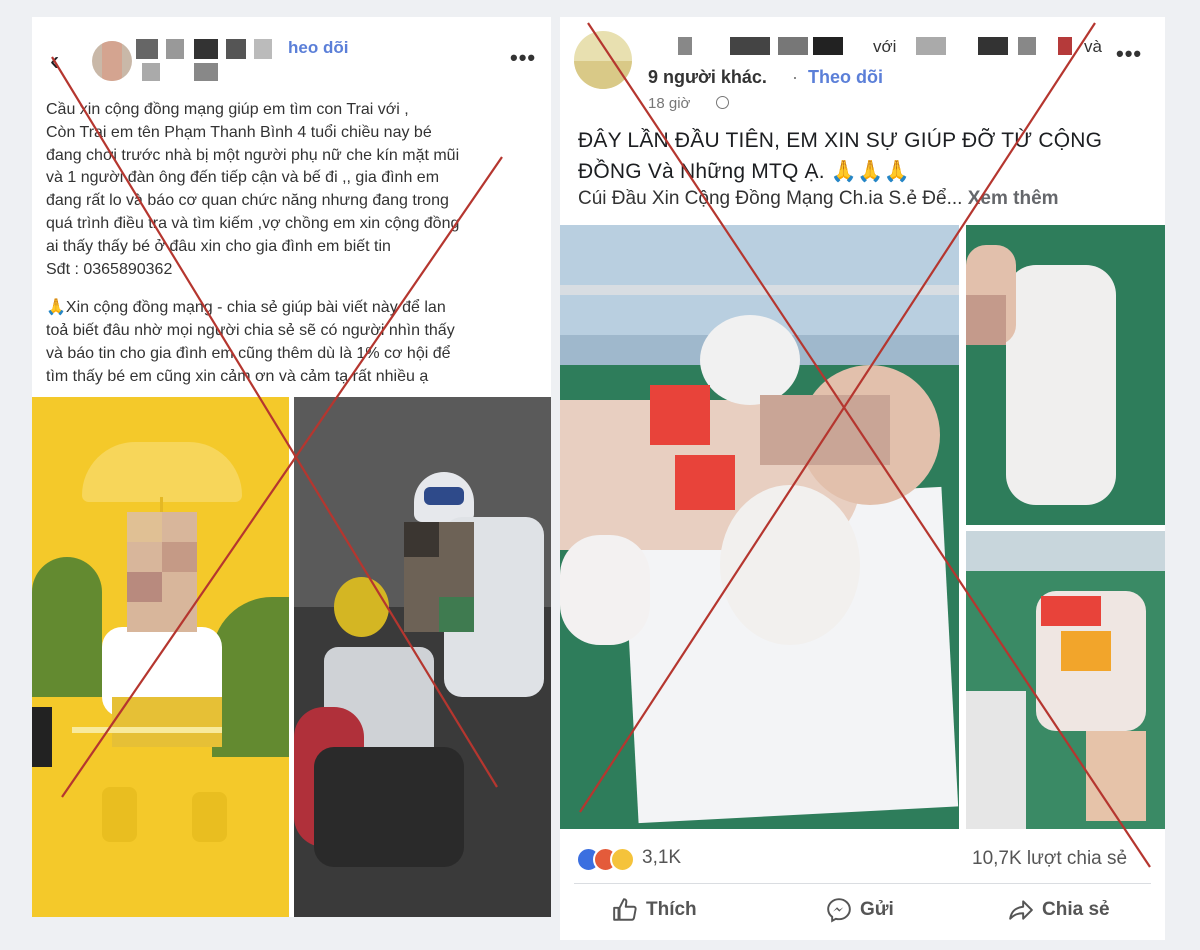 This screenshot has width=1200, height=950. Describe the element at coordinates (839, 910) in the screenshot. I see `messenger-icon` at that location.